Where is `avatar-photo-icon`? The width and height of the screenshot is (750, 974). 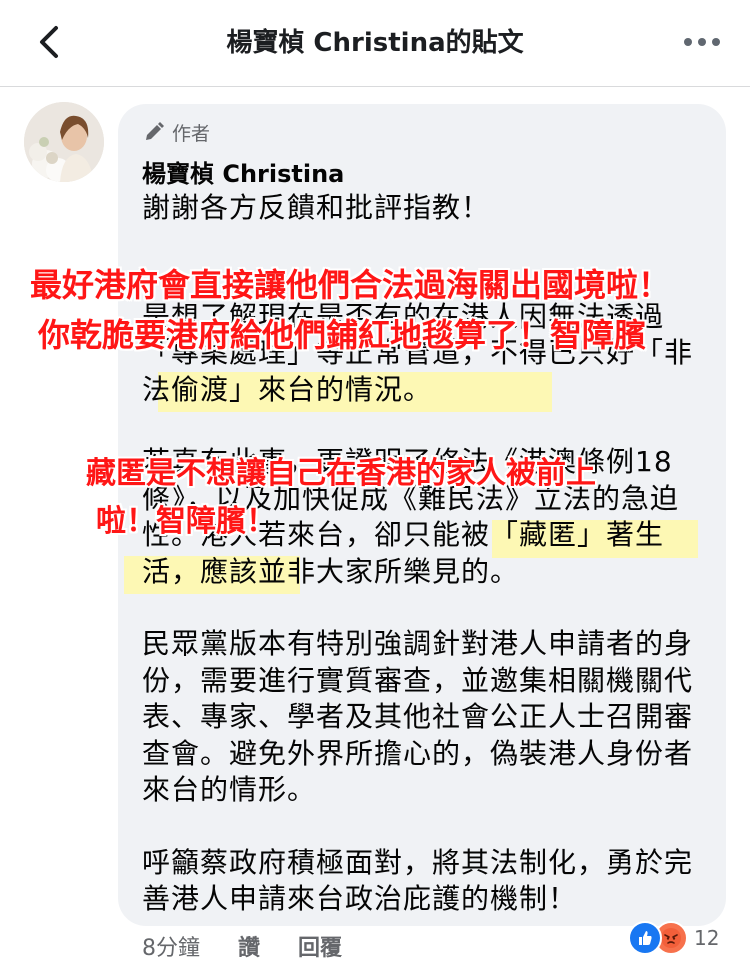 avatar-photo-icon is located at coordinates (64, 142).